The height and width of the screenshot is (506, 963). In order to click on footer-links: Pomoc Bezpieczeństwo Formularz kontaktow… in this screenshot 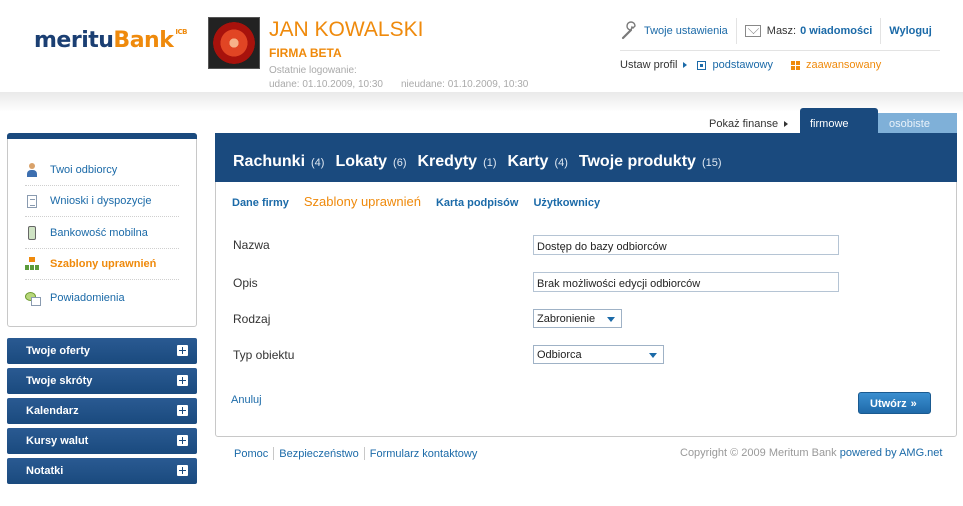, I will do `click(355, 453)`.